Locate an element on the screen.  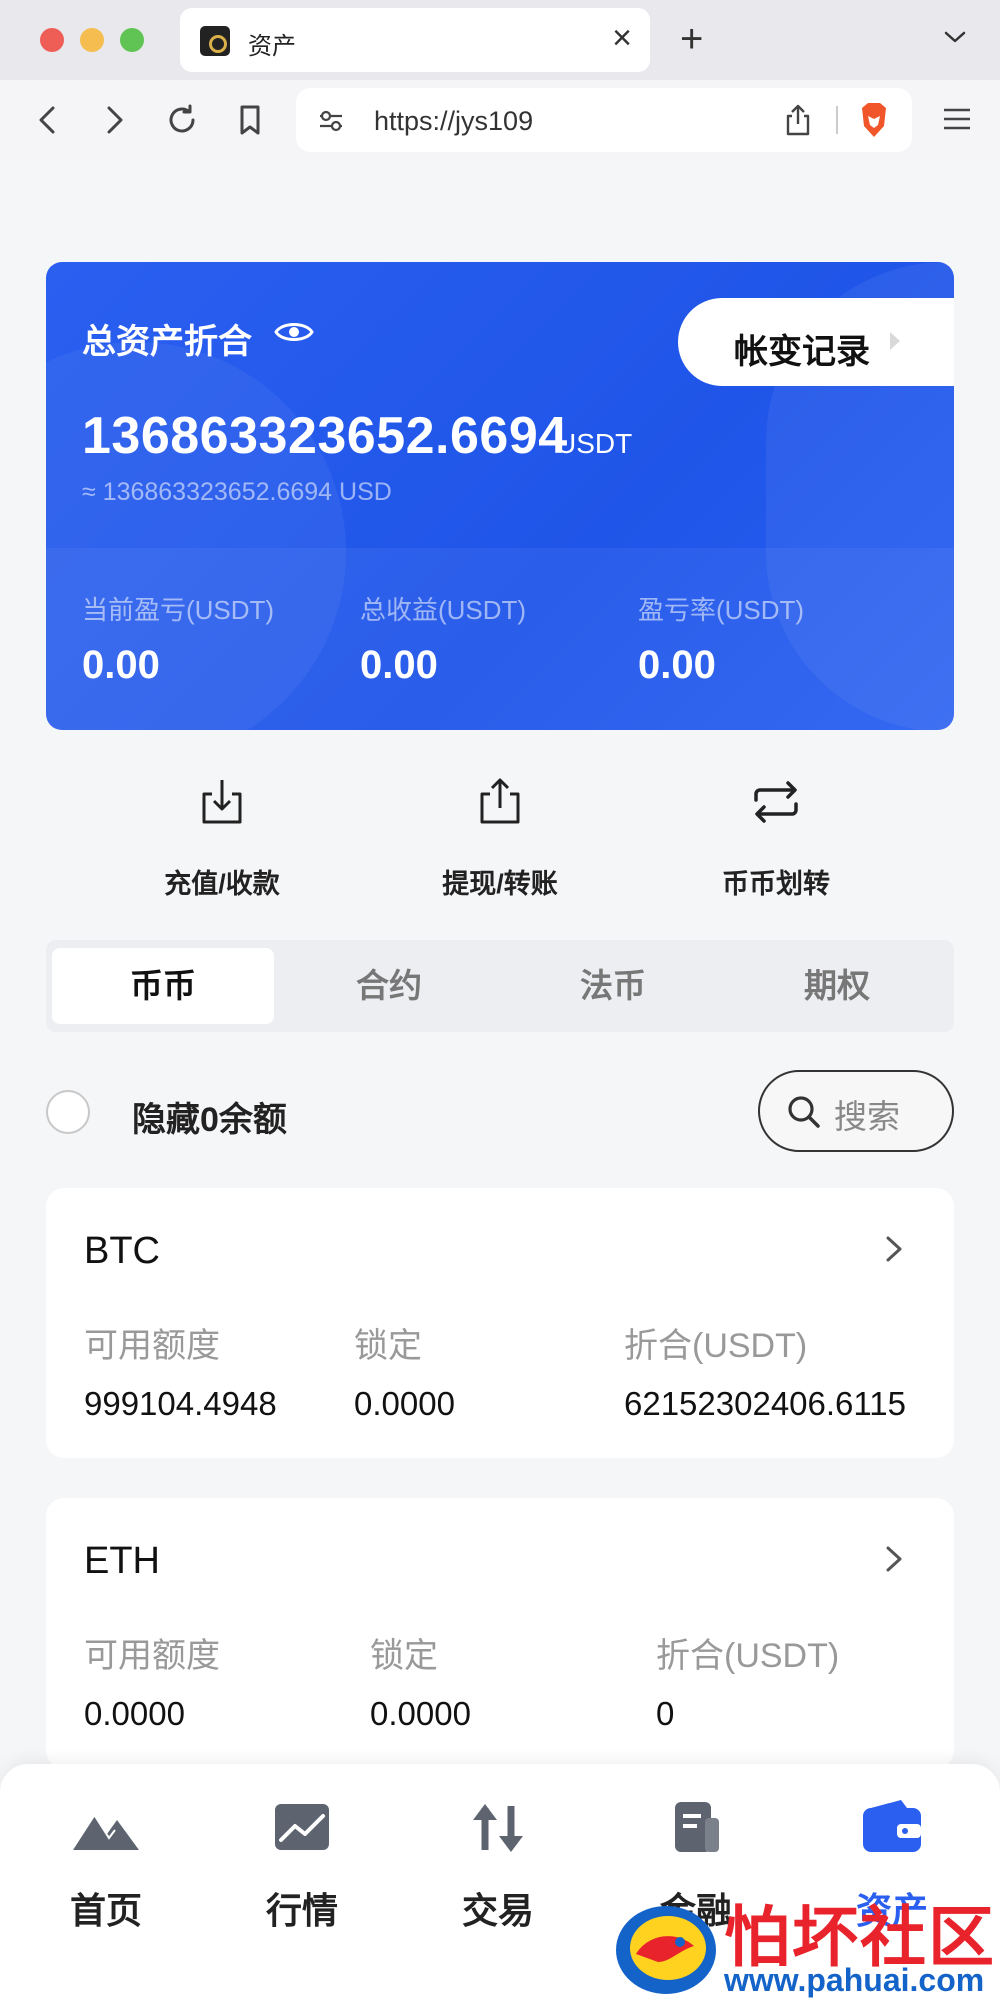
stat-current-pnl: 当前盈亏(USDT) 0.00 is located at coordinates (178, 639).